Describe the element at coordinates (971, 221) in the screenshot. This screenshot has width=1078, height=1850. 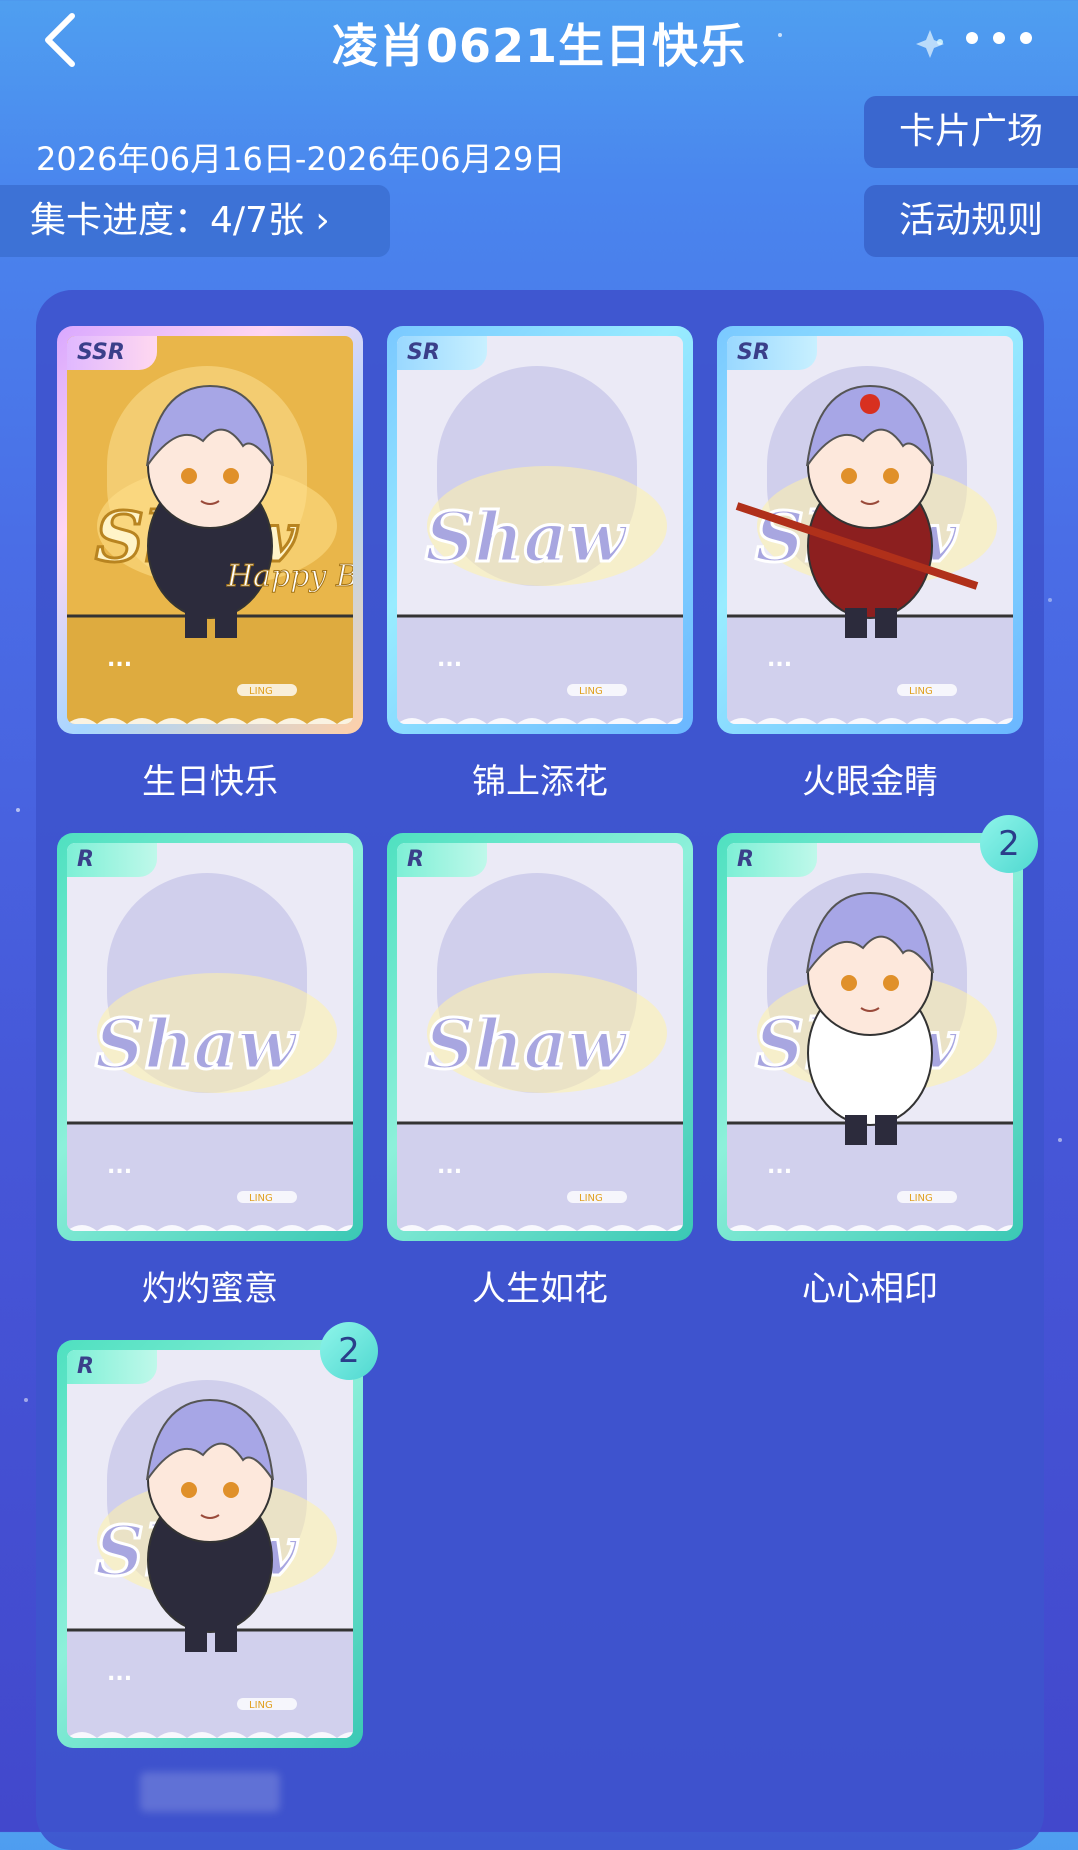
I see `activity-rules-button: 活动规则` at that location.